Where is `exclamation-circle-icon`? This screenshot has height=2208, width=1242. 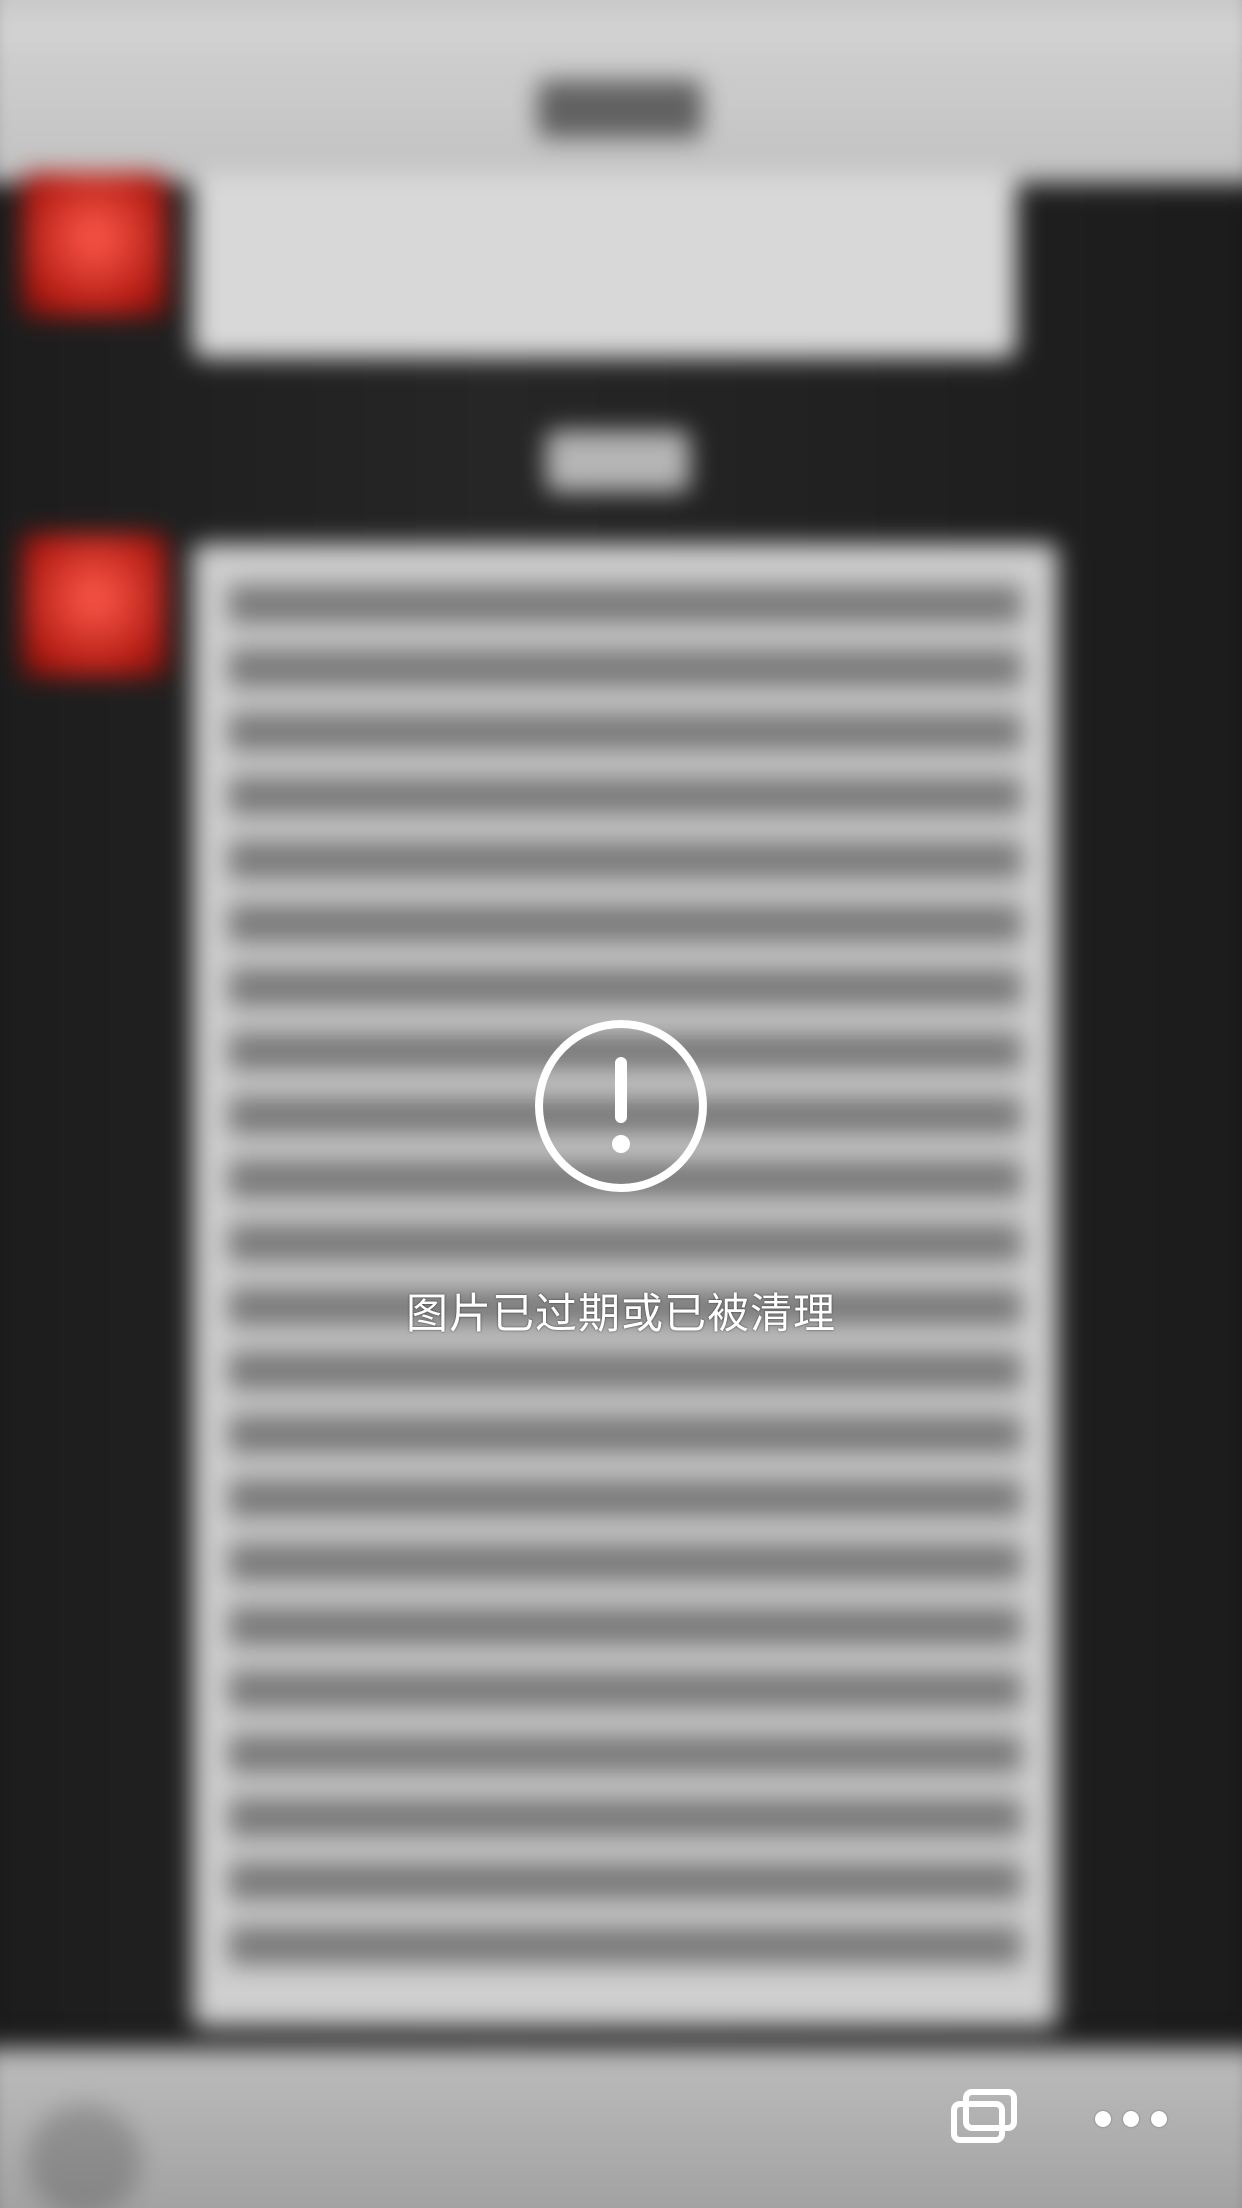
exclamation-circle-icon is located at coordinates (621, 1106).